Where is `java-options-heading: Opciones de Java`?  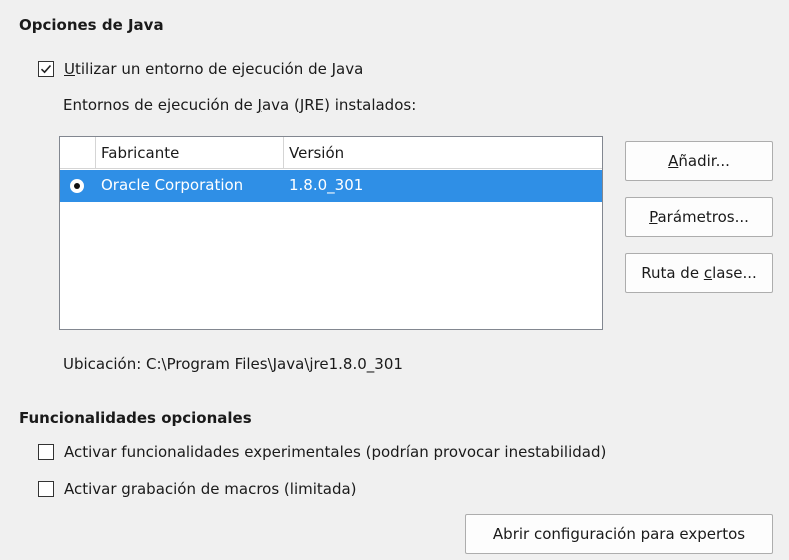
java-options-heading: Opciones de Java is located at coordinates (91, 25).